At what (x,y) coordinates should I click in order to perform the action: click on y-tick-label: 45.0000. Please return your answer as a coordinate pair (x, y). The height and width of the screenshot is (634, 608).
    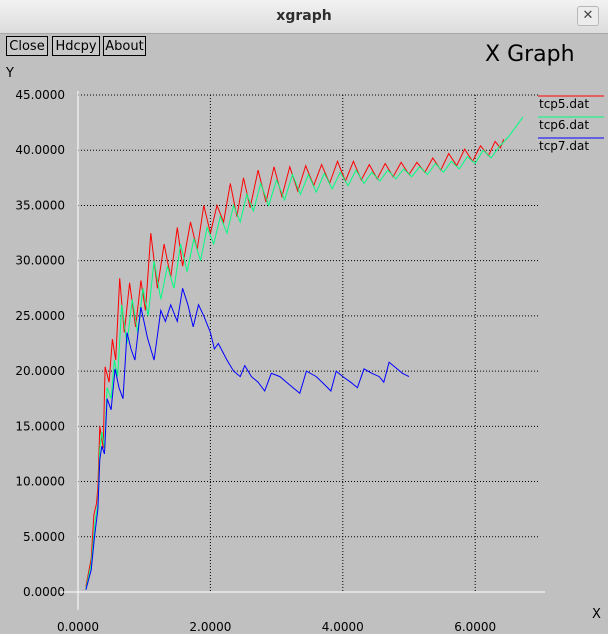
    Looking at the image, I should click on (40, 95).